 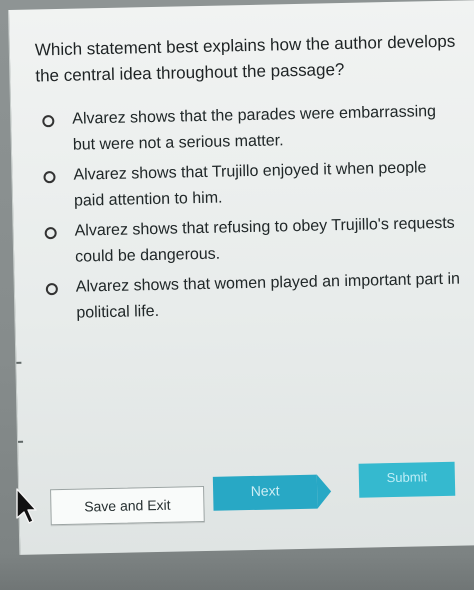 What do you see at coordinates (407, 479) in the screenshot?
I see `submit-button: Submit` at bounding box center [407, 479].